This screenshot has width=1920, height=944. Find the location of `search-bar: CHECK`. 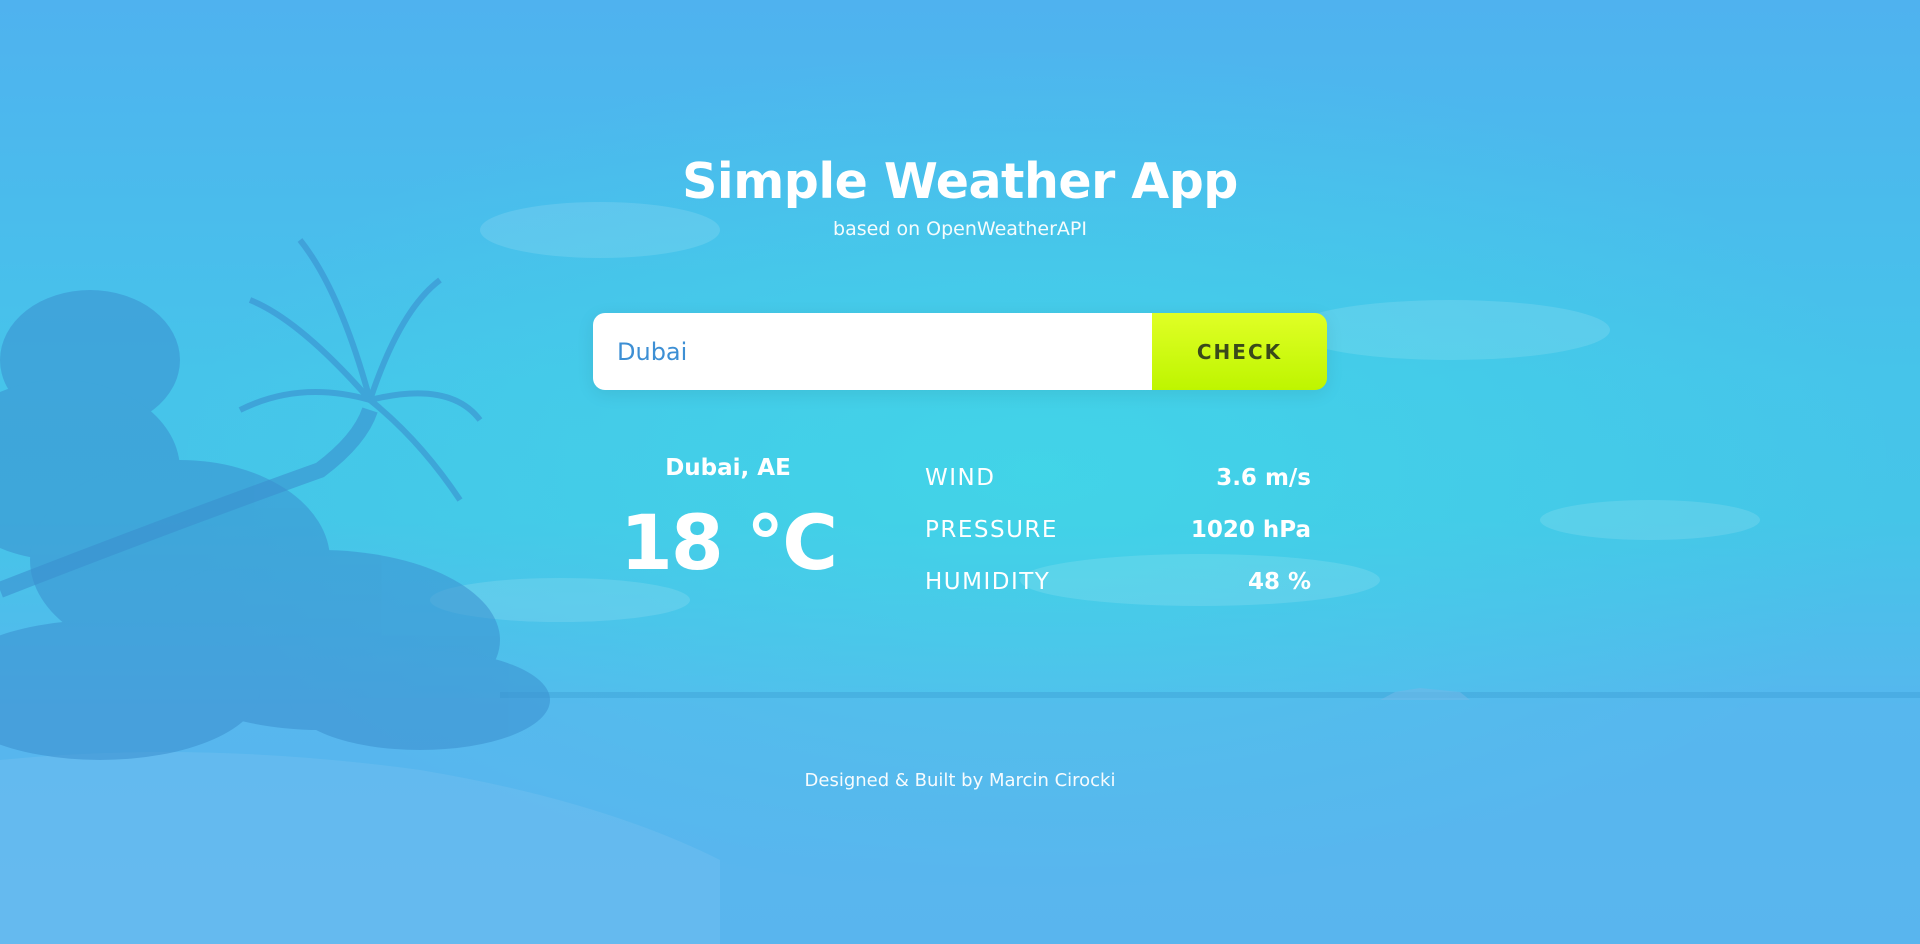

search-bar: CHECK is located at coordinates (960, 351).